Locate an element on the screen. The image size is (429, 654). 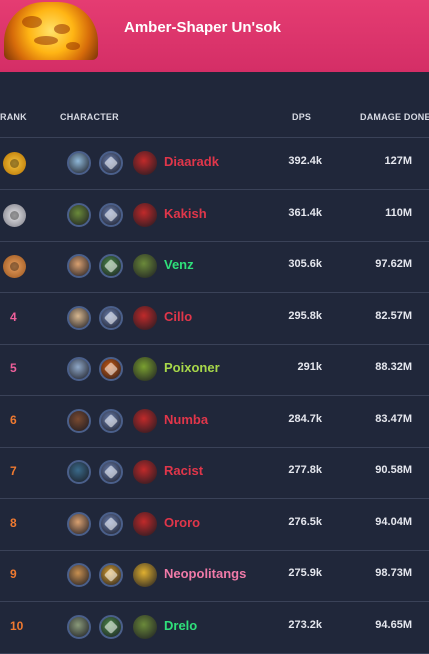
dps-value: 284.7k is located at coordinates (305, 418).